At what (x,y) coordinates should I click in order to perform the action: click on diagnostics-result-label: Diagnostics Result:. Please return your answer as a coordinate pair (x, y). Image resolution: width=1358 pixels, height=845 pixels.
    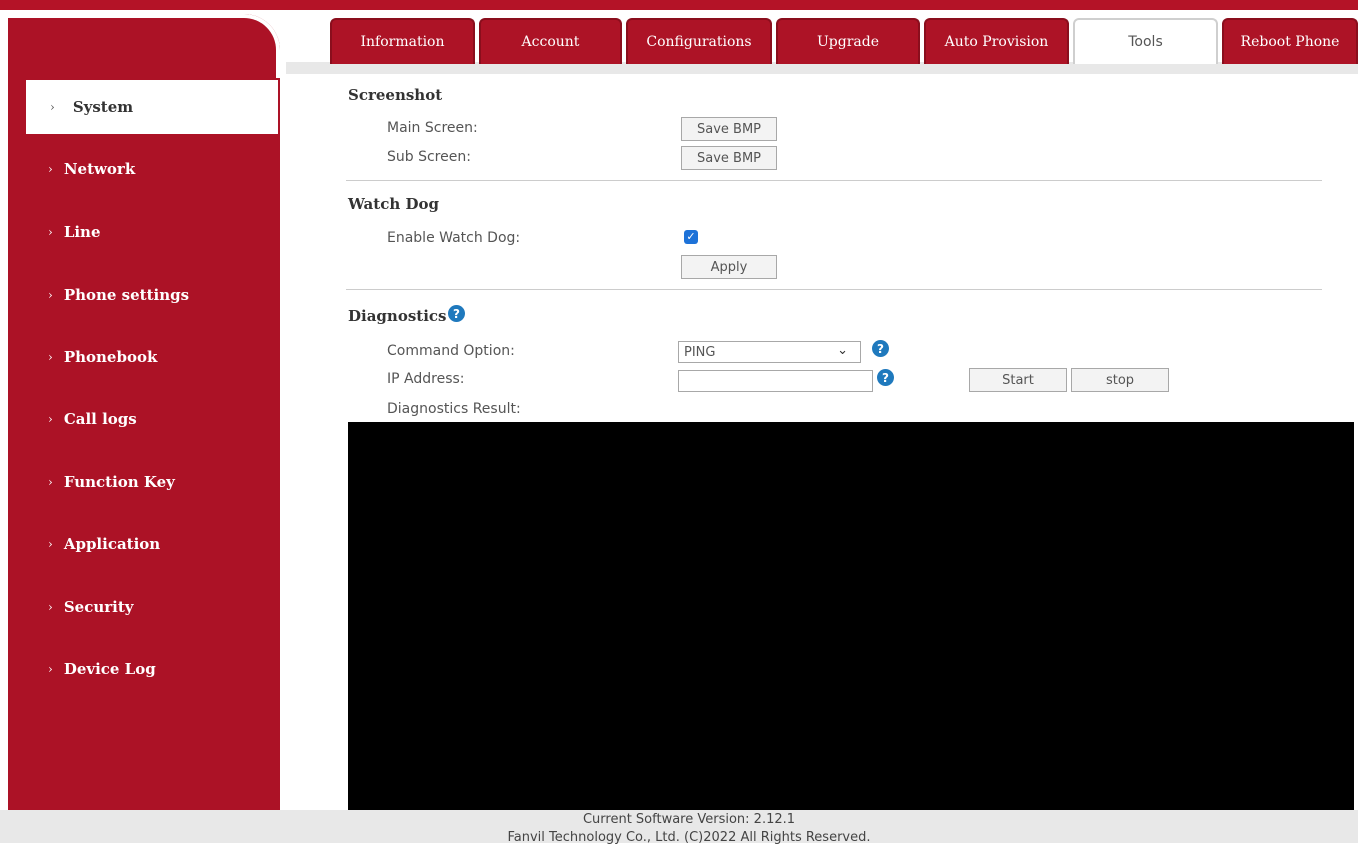
    Looking at the image, I should click on (454, 409).